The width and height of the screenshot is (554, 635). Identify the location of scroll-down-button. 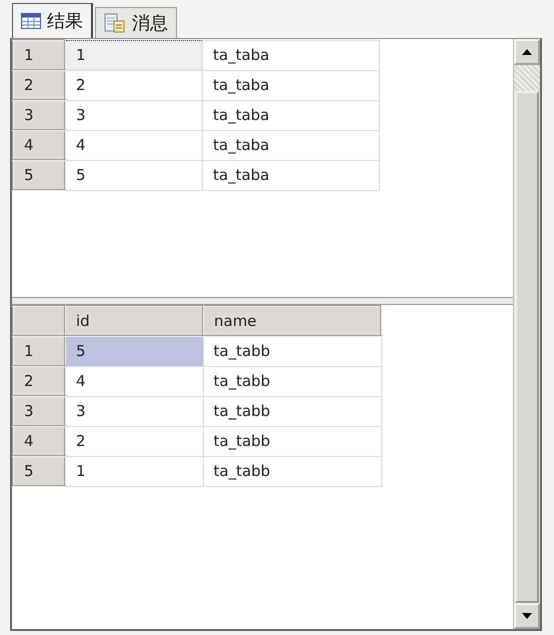
(527, 616).